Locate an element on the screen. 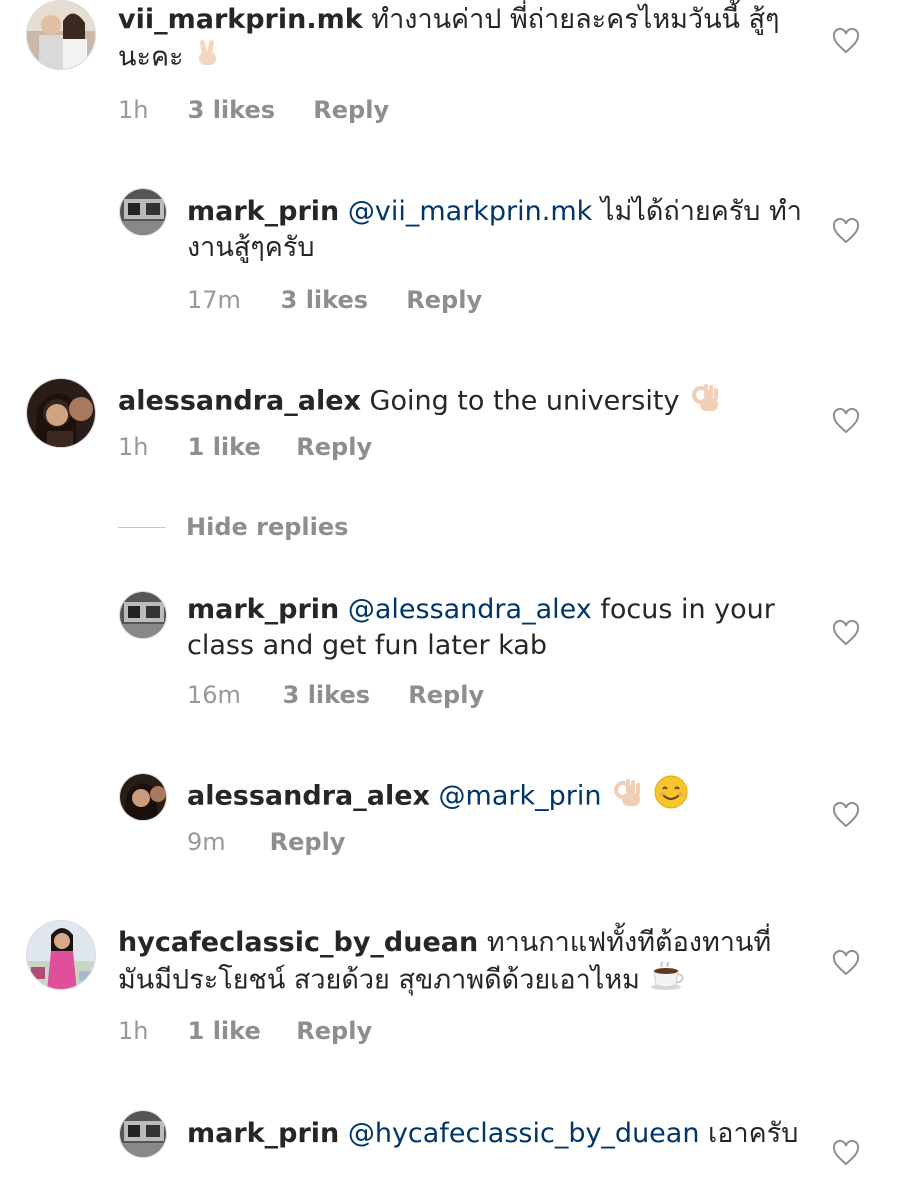 This screenshot has width=907, height=1200. comment-meta: 17m 3 likes Reply is located at coordinates (334, 300).